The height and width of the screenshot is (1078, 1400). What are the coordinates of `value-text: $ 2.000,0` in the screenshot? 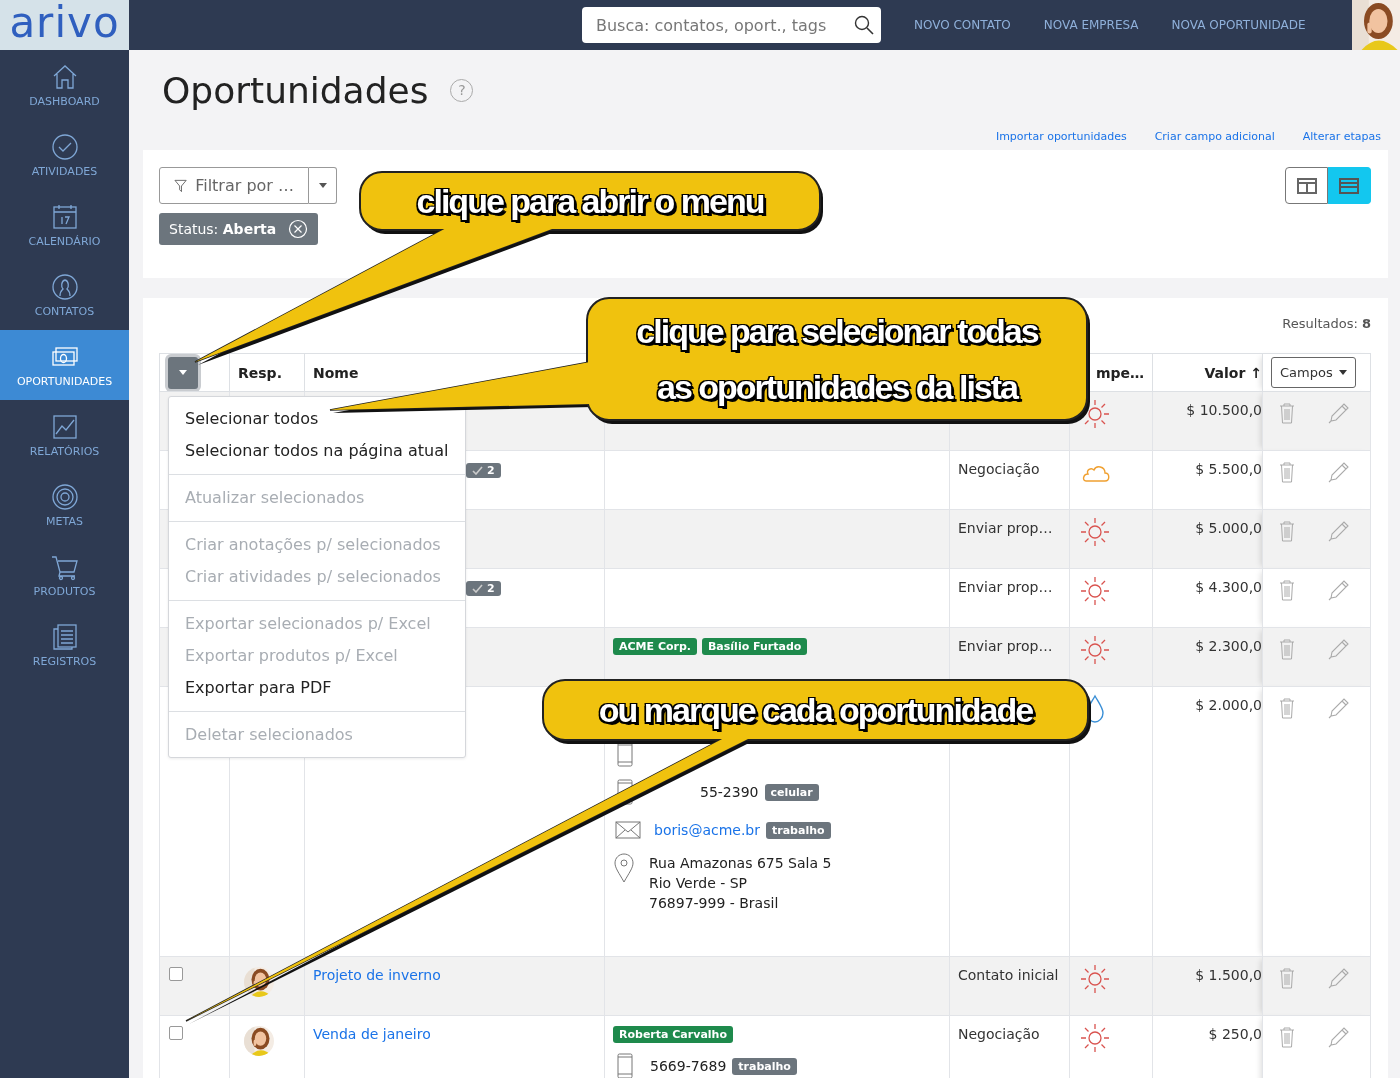 It's located at (1228, 705).